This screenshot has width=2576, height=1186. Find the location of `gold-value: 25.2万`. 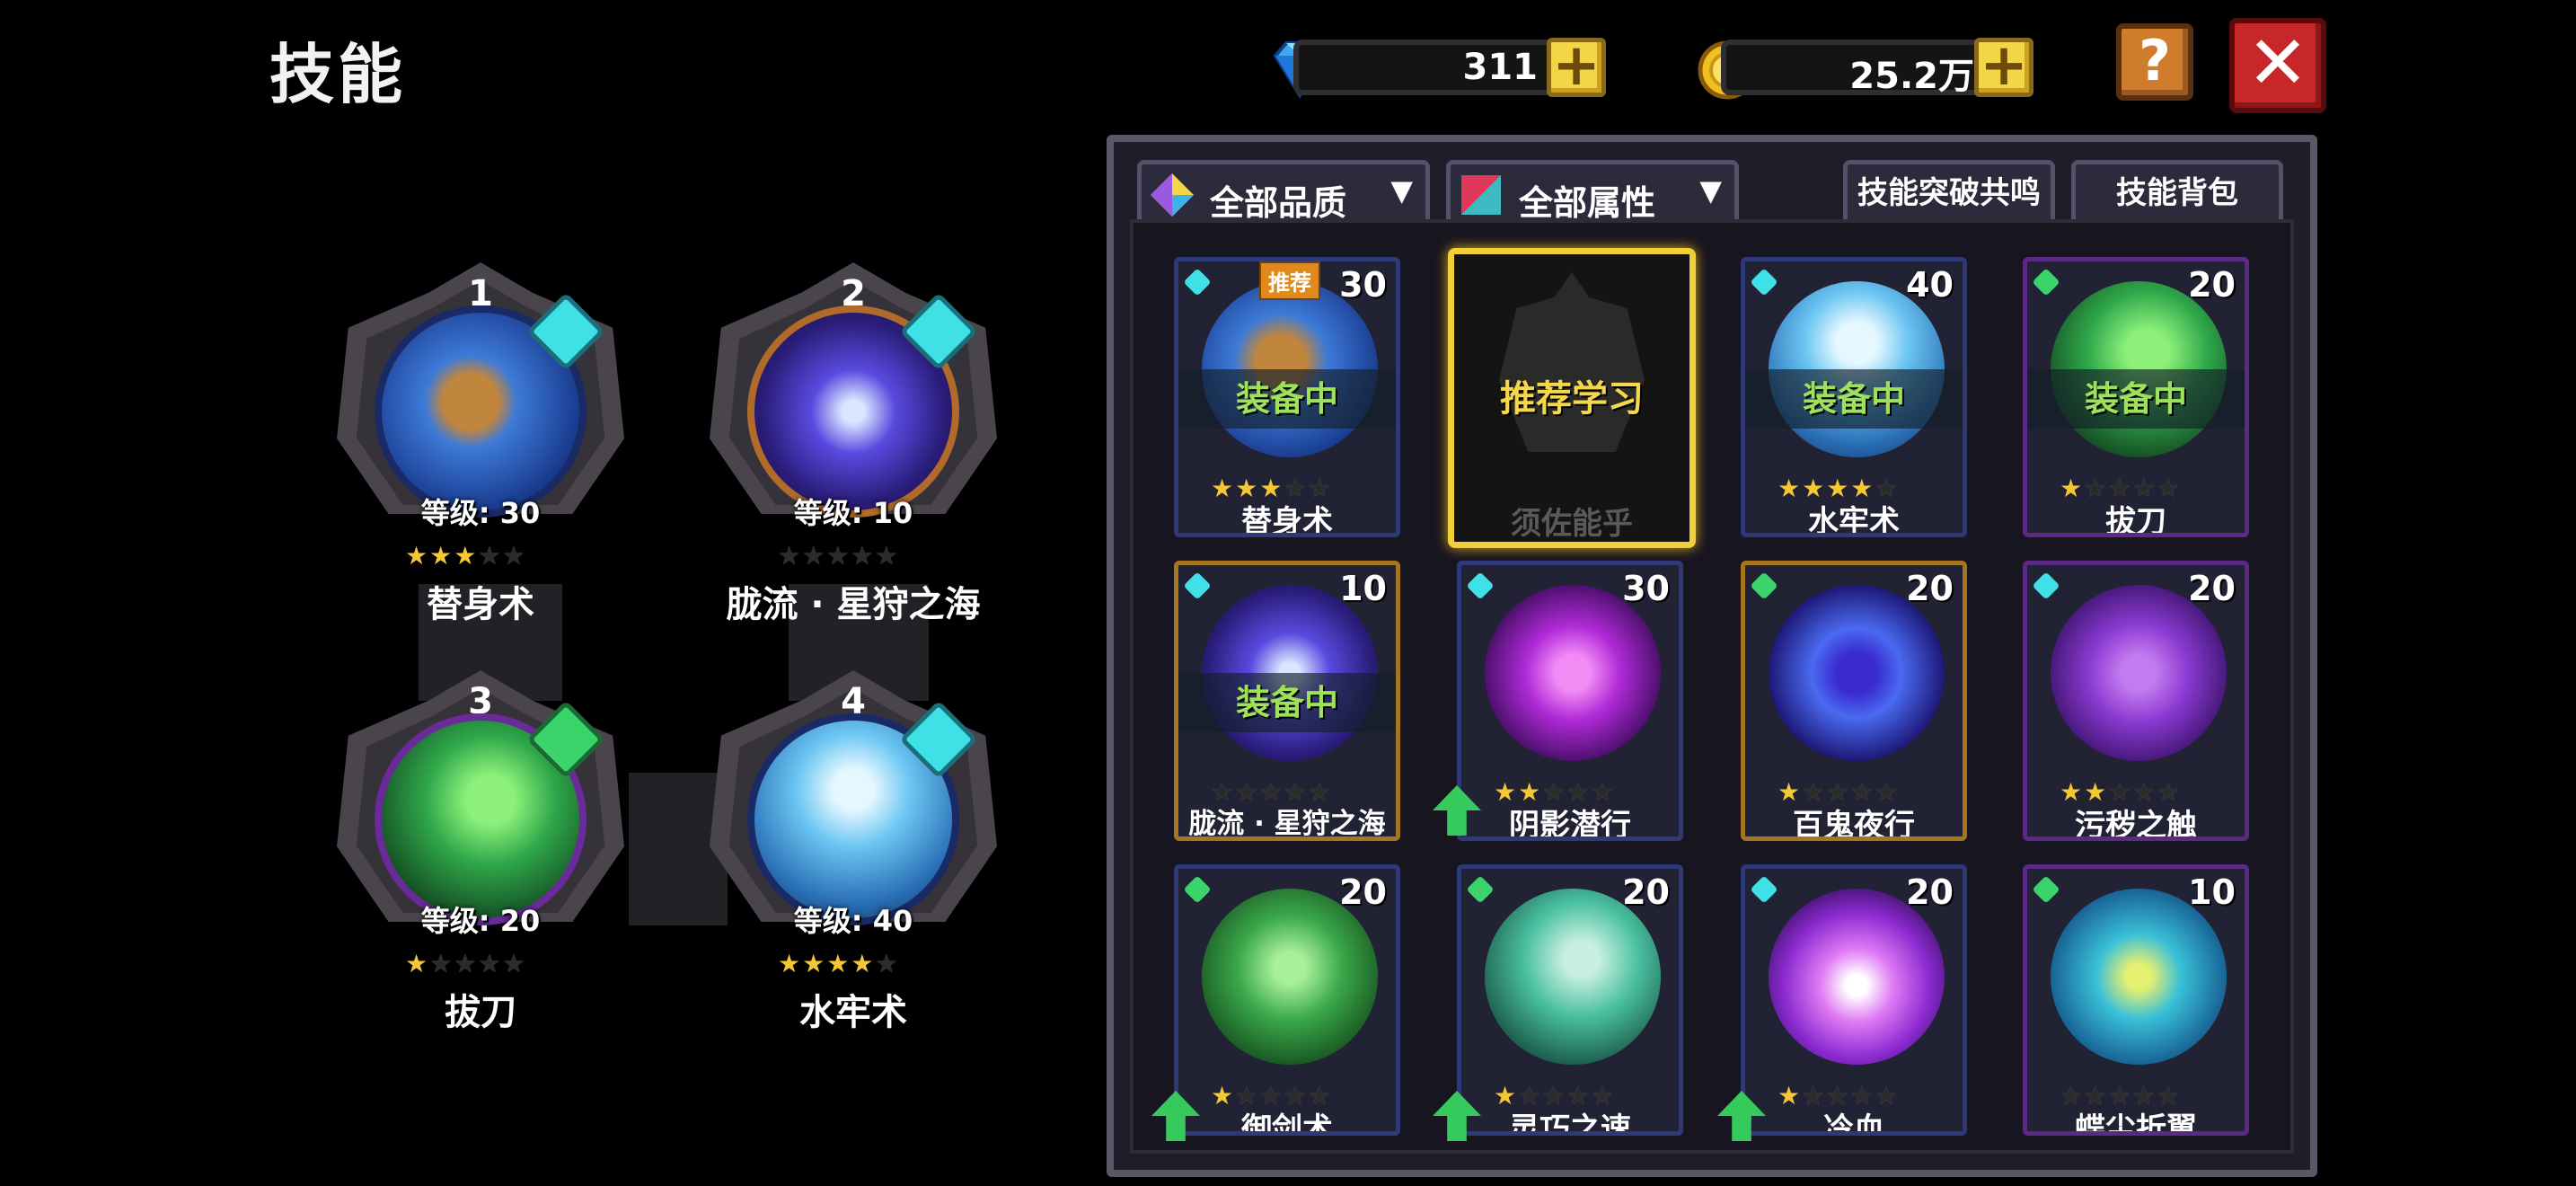

gold-value: 25.2万 is located at coordinates (1911, 76).